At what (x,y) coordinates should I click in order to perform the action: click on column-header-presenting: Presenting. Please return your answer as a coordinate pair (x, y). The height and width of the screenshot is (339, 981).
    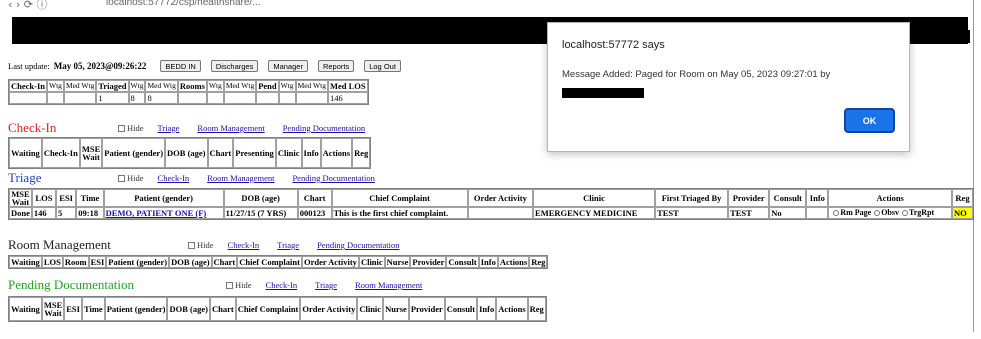
    Looking at the image, I should click on (254, 153).